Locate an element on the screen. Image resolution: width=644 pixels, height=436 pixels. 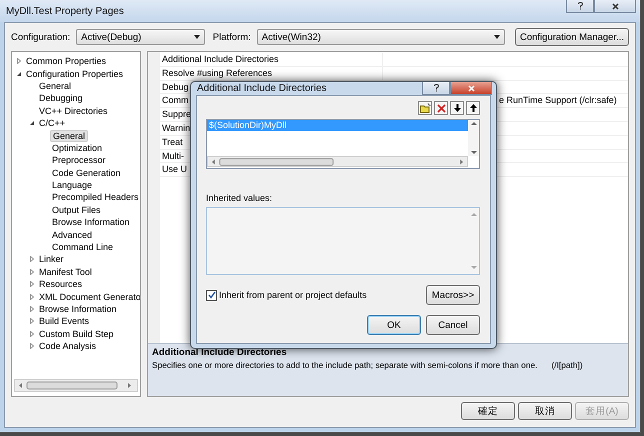
move-down-button is located at coordinates (457, 108).